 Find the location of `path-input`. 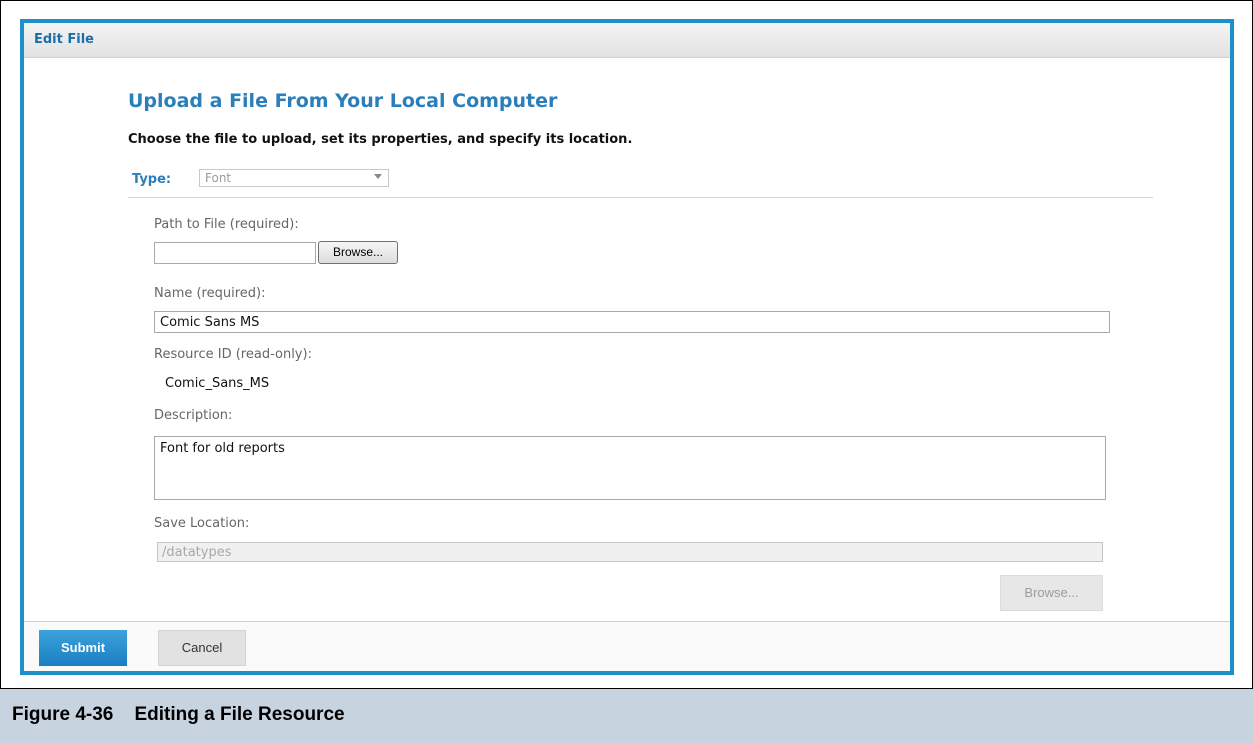

path-input is located at coordinates (235, 253).